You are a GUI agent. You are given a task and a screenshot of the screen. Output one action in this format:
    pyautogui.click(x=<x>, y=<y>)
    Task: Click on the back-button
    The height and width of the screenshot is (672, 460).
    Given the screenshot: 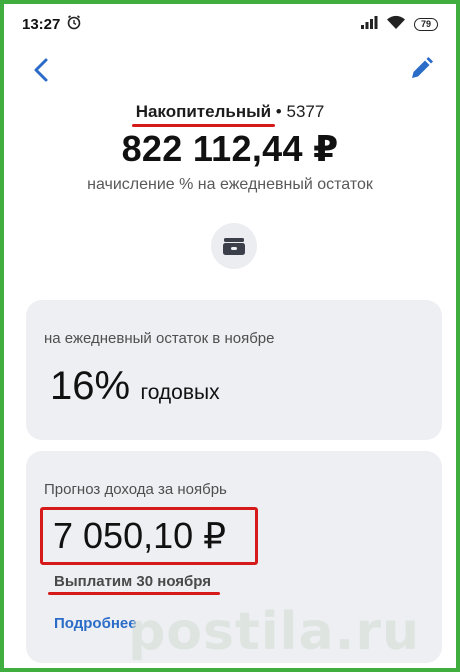 What is the action you would take?
    pyautogui.click(x=42, y=70)
    